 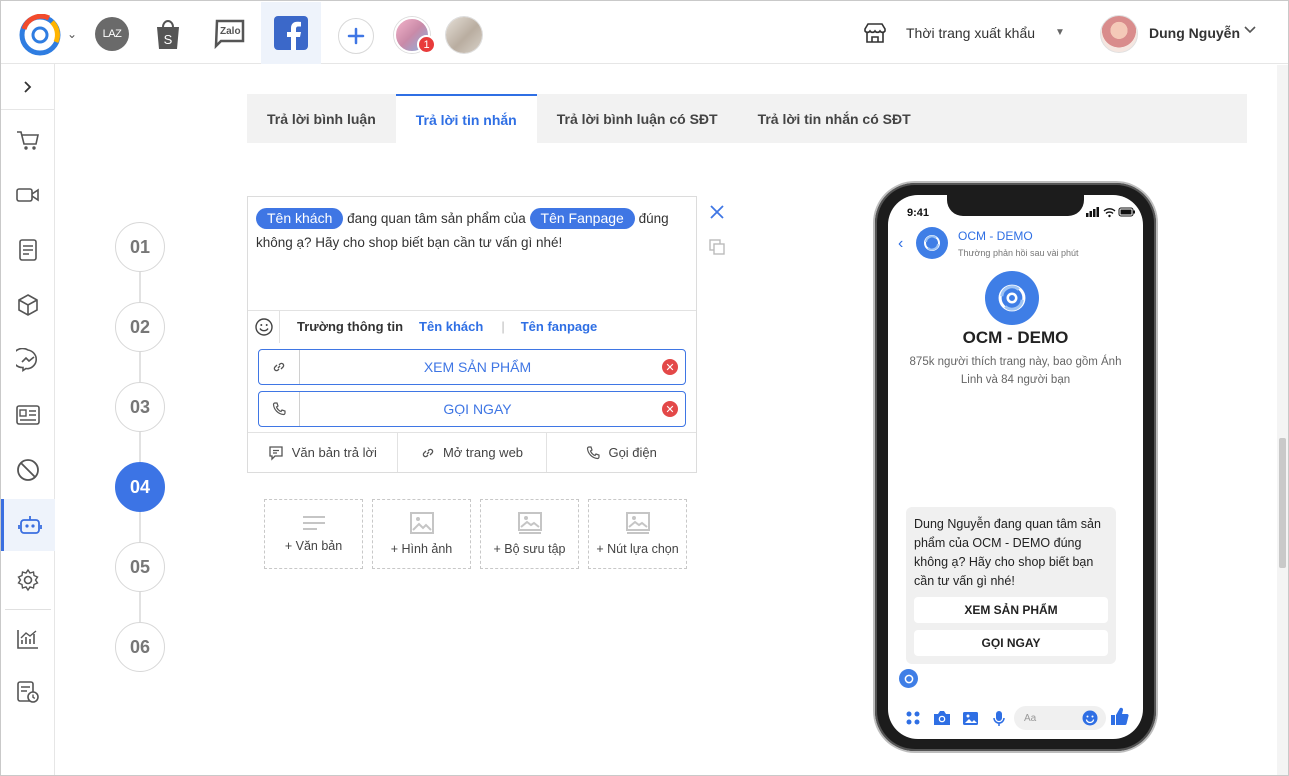 What do you see at coordinates (1282, 503) in the screenshot?
I see `scrollbar-thumb` at bounding box center [1282, 503].